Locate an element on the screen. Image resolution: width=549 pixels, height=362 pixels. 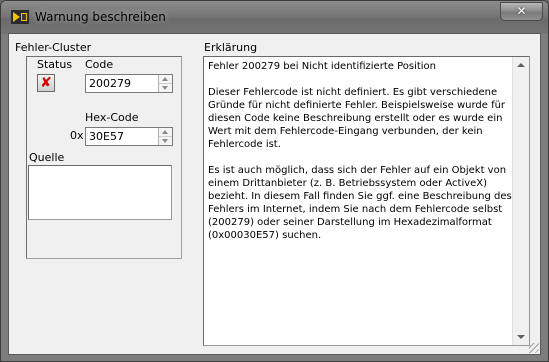
status-label: Status is located at coordinates (55, 64).